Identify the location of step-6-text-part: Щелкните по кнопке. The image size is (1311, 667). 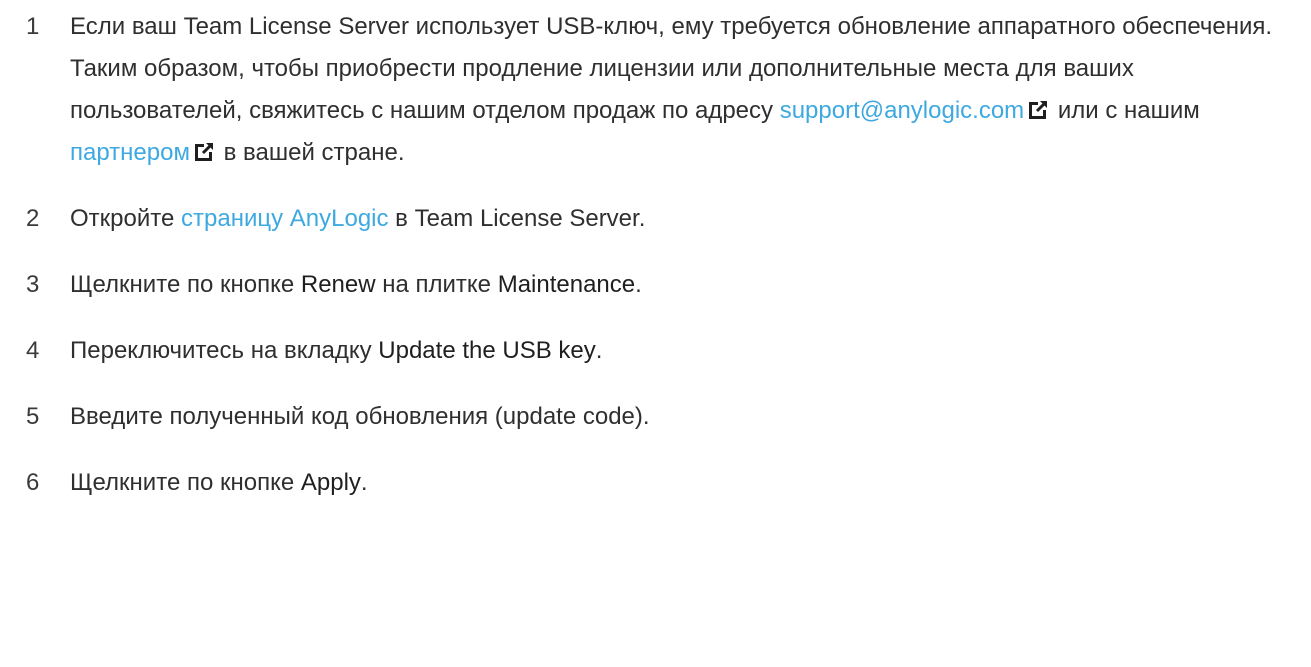
(185, 482).